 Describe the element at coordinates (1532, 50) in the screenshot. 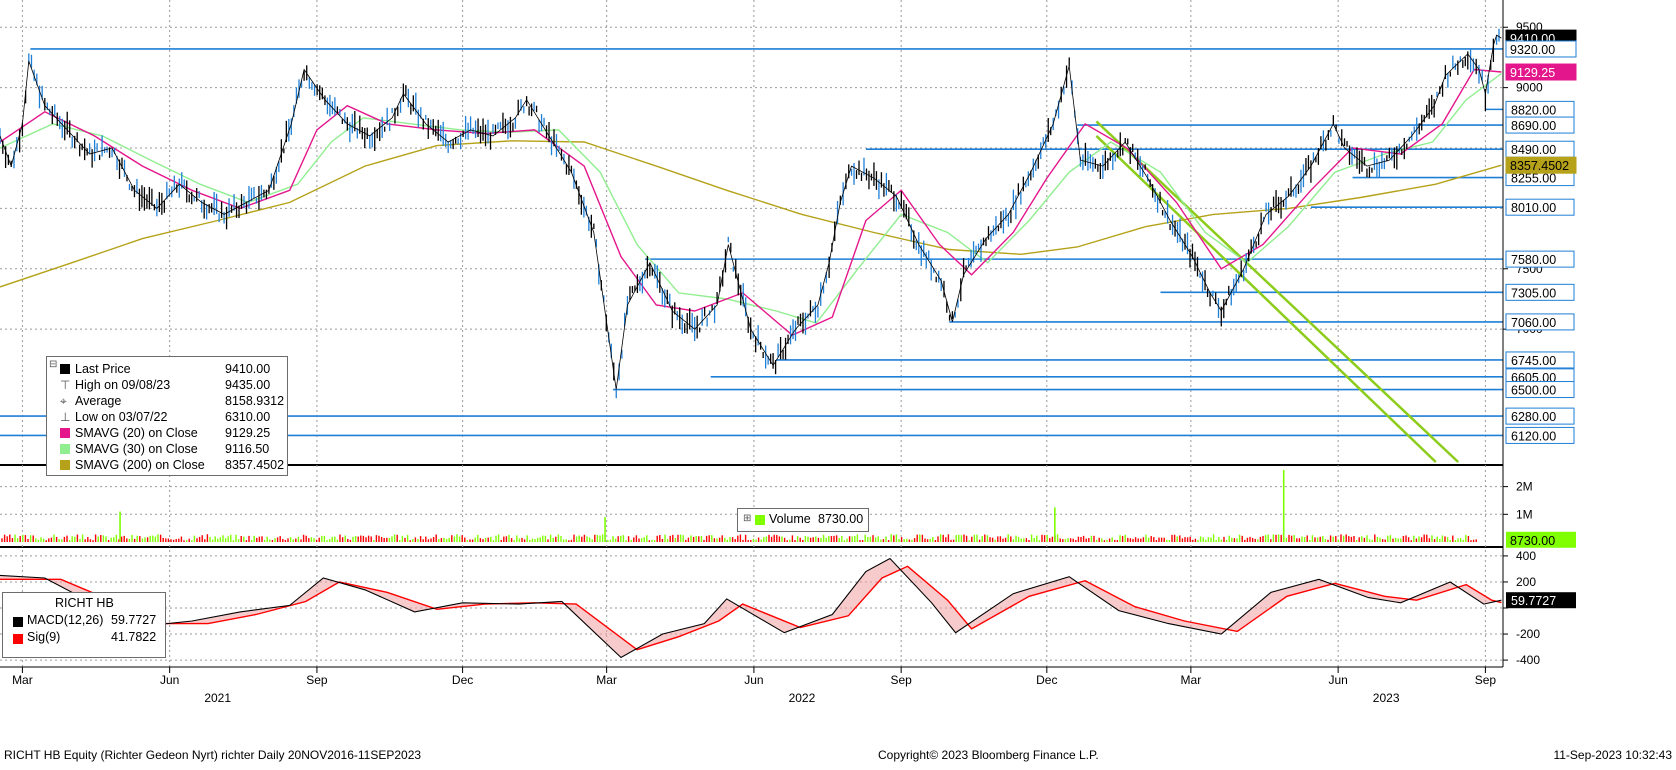

I see `value-tag-label: 9320.00` at that location.